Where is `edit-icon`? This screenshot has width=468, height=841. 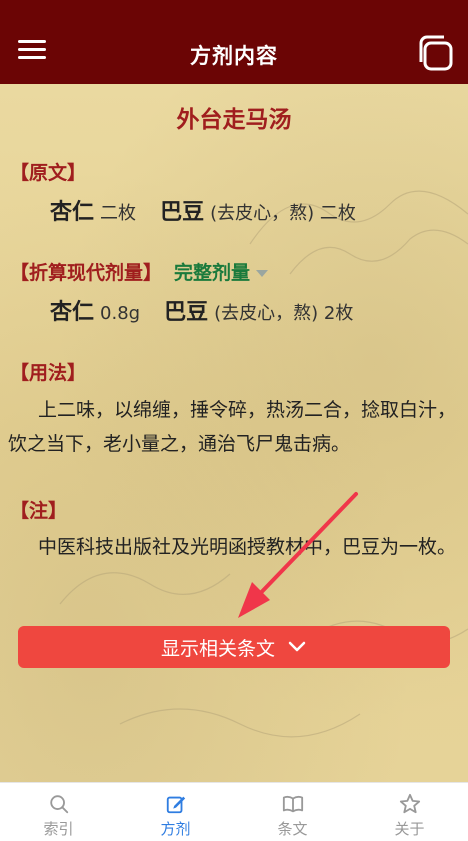
edit-icon is located at coordinates (175, 805).